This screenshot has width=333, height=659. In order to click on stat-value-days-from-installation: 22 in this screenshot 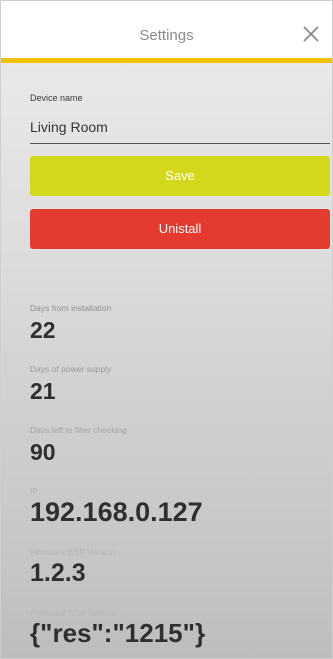, I will do `click(43, 330)`.